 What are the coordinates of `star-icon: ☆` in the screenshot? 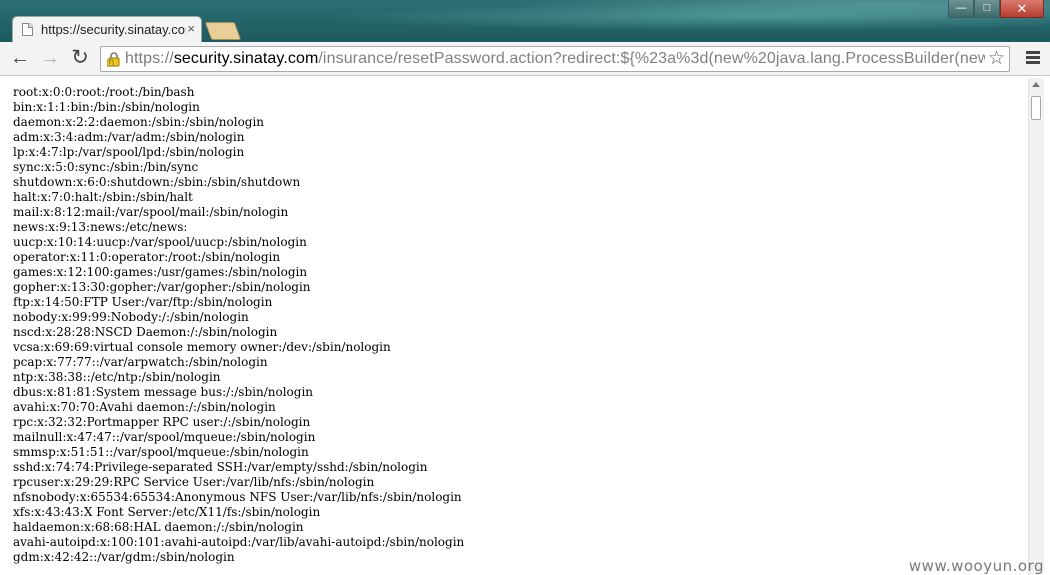 It's located at (996, 59).